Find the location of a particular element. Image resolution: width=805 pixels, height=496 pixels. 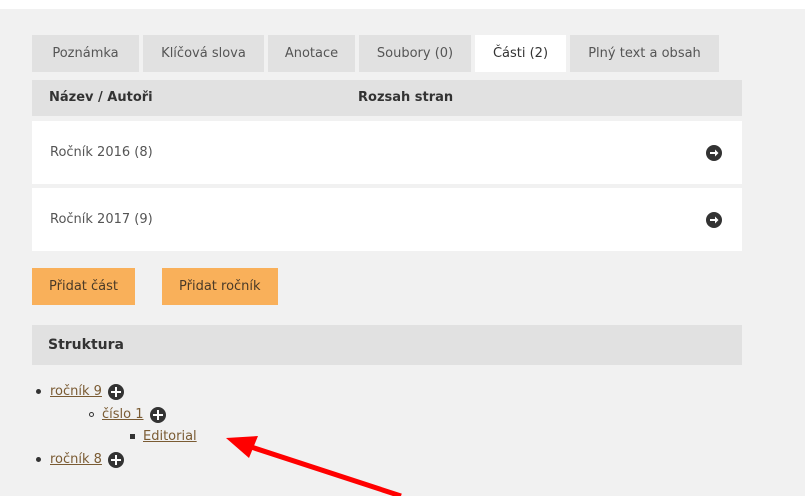

tree-item: ročník 9 is located at coordinates (80, 392).